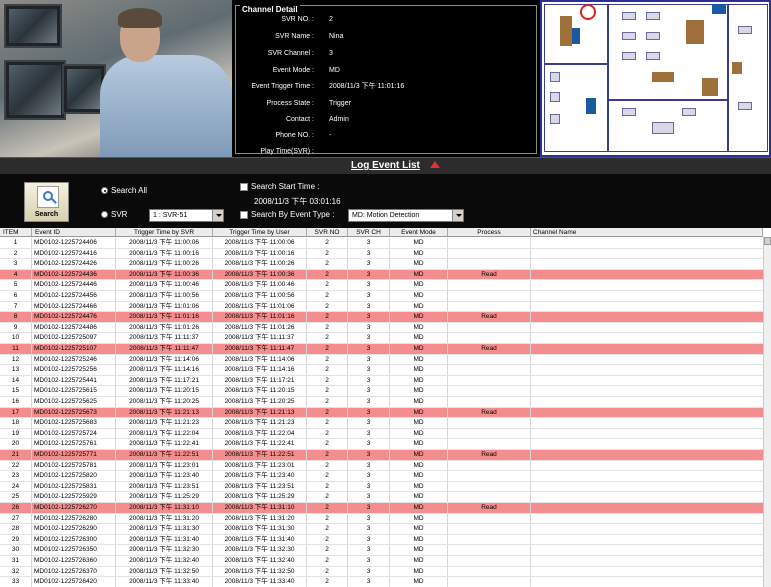  I want to click on column-header-trigger-time-svr: Trigger Time by SVR, so click(164, 232).